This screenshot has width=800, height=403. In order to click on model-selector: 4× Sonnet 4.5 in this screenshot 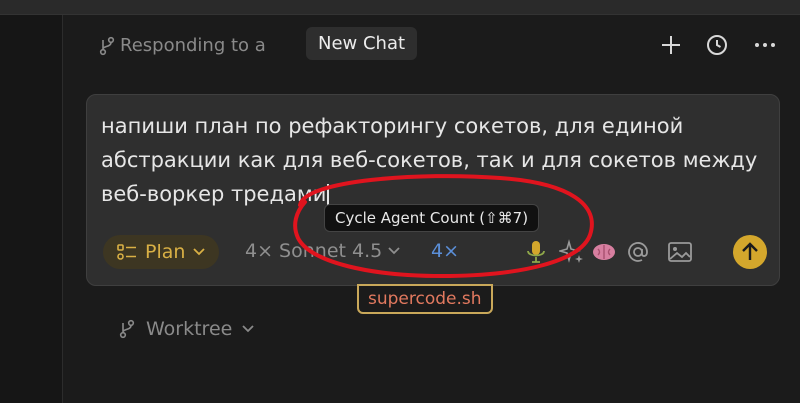, I will do `click(322, 251)`.